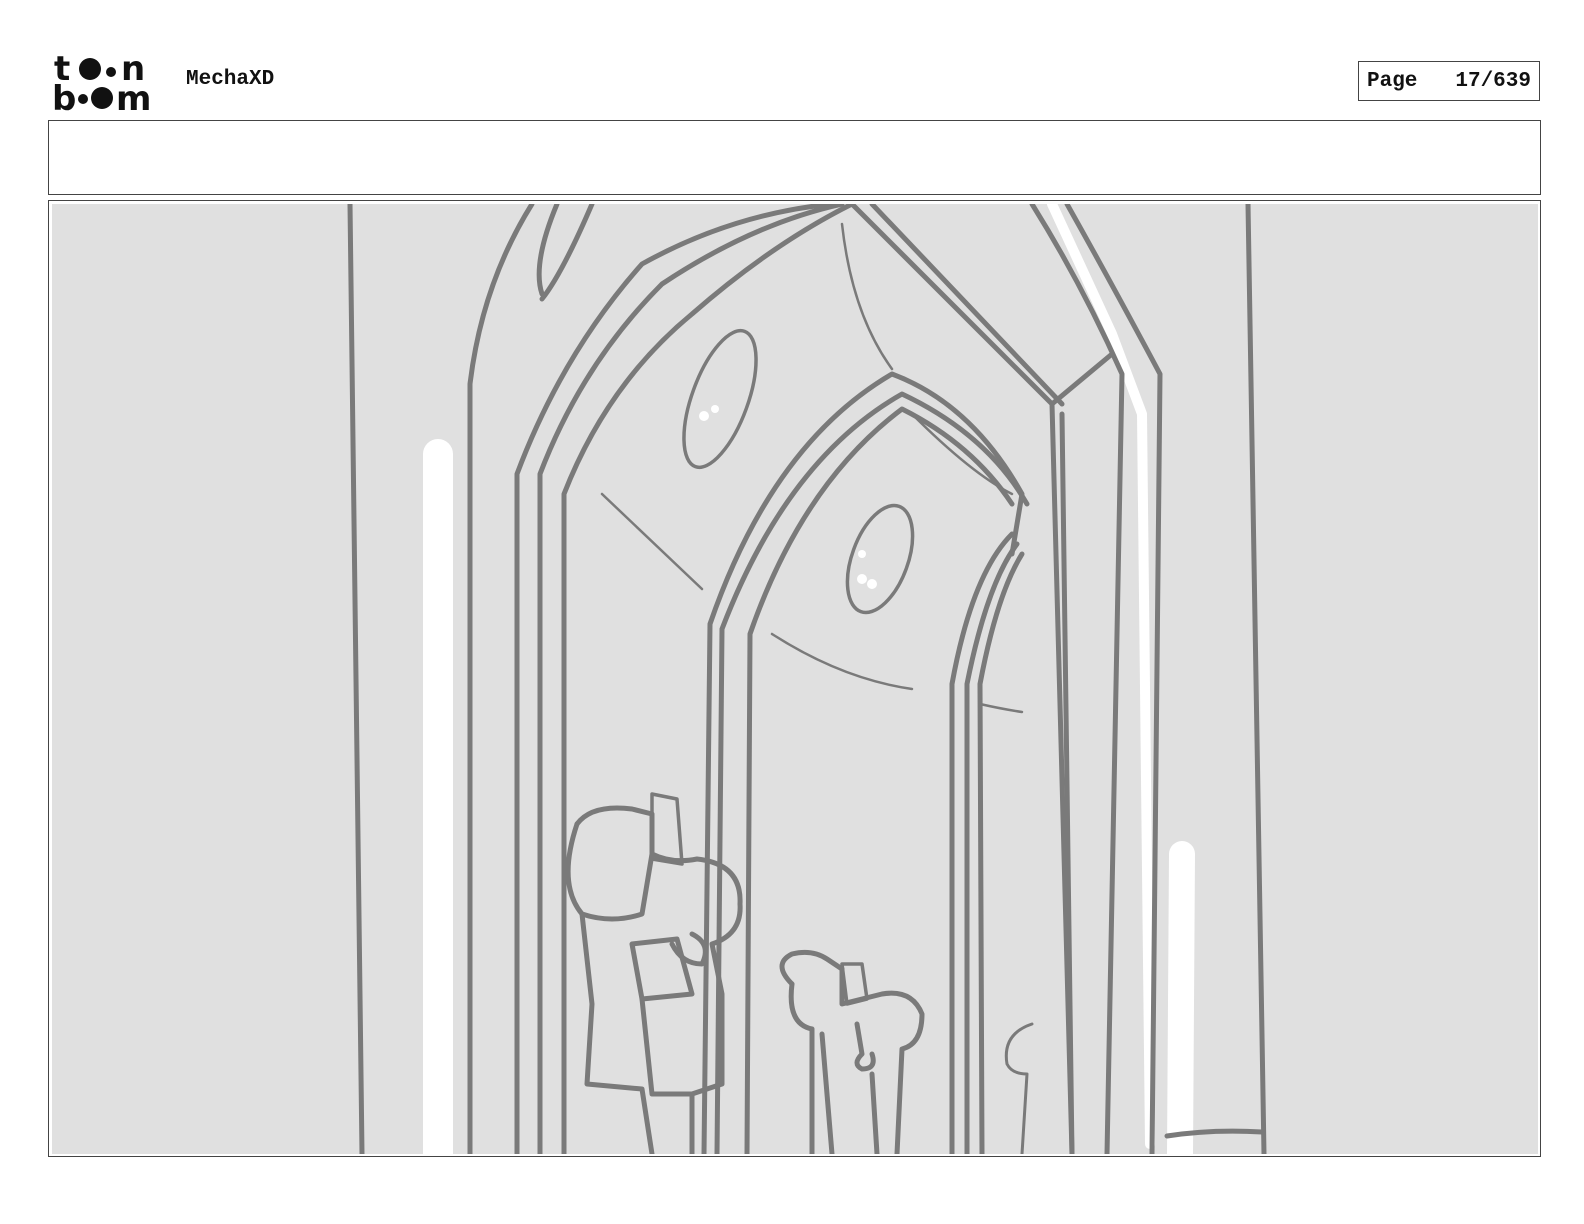 The image size is (1584, 1224). I want to click on page-indicator: Page 17/639, so click(1449, 81).